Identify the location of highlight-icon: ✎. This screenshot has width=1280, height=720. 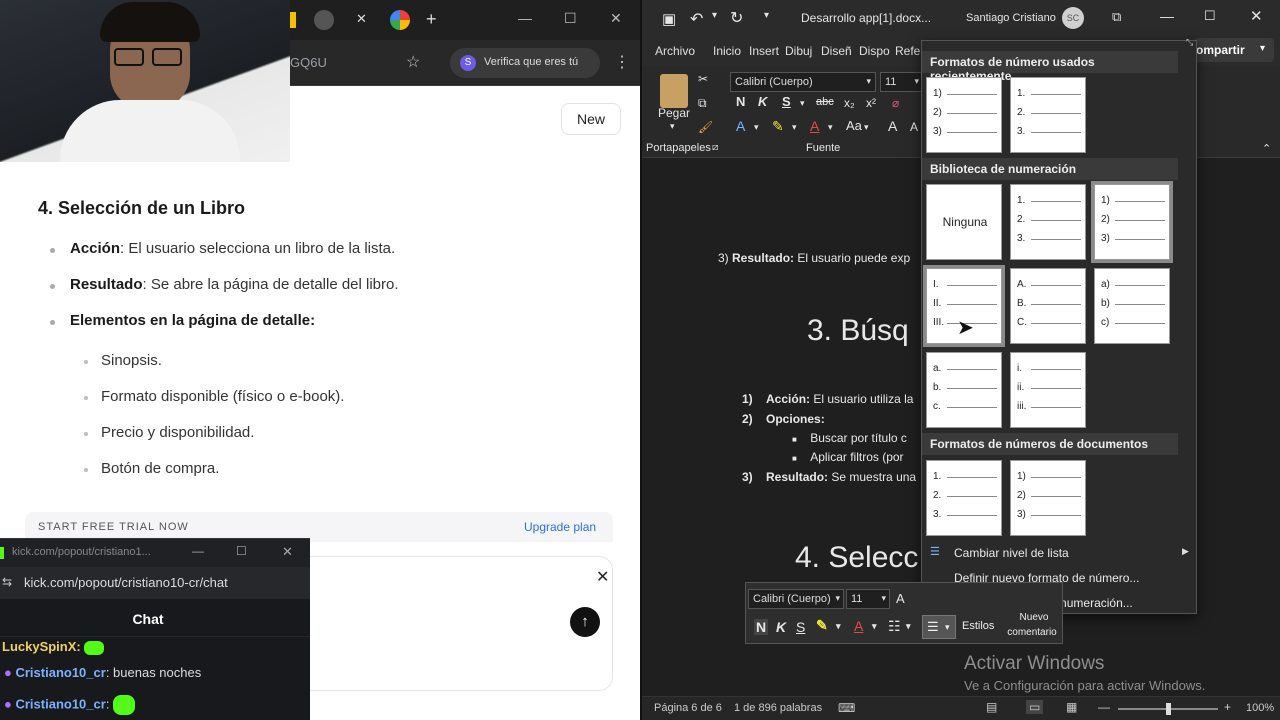
(778, 126).